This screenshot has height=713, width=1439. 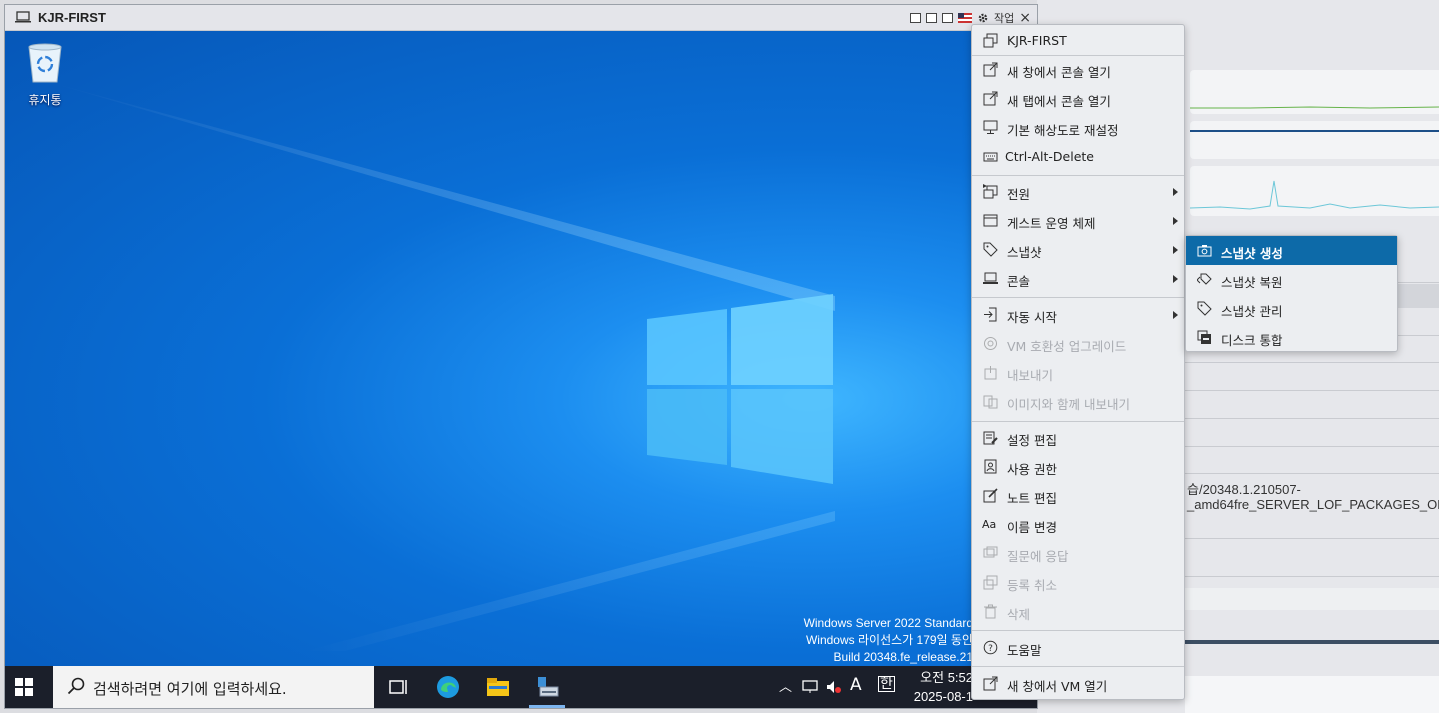 What do you see at coordinates (1078, 524) in the screenshot?
I see `menu-item-rename: Aa 이름 변경` at bounding box center [1078, 524].